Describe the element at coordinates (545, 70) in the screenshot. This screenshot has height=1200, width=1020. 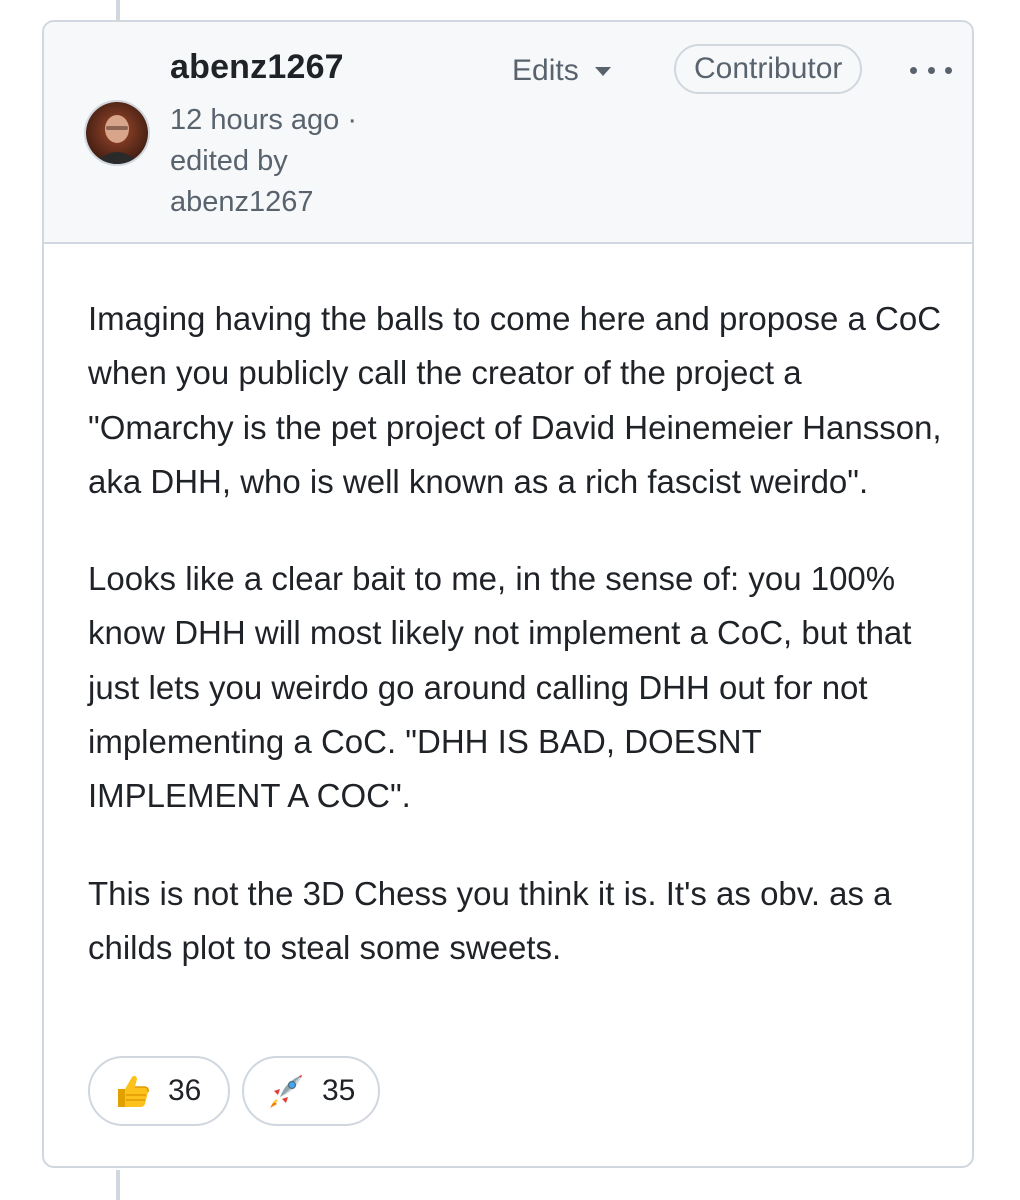
I see `edits-label: Edits` at that location.